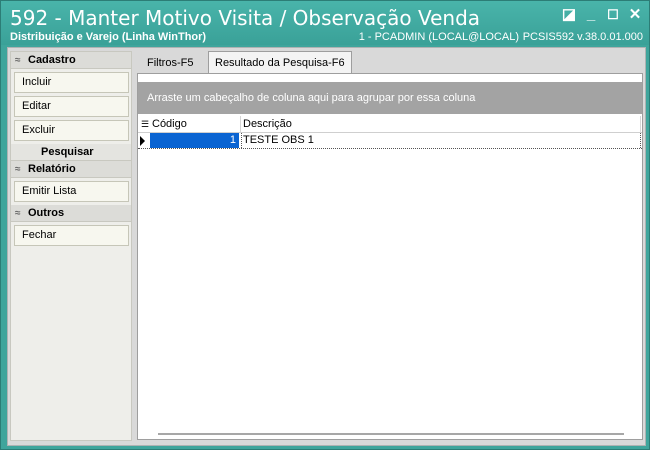  Describe the element at coordinates (71, 82) in the screenshot. I see `incluir-button: Incluir` at that location.